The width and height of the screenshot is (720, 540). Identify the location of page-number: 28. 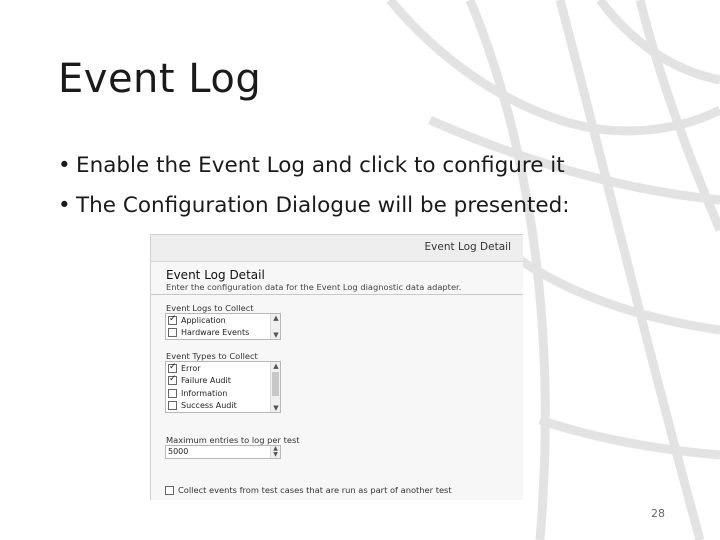
(658, 513).